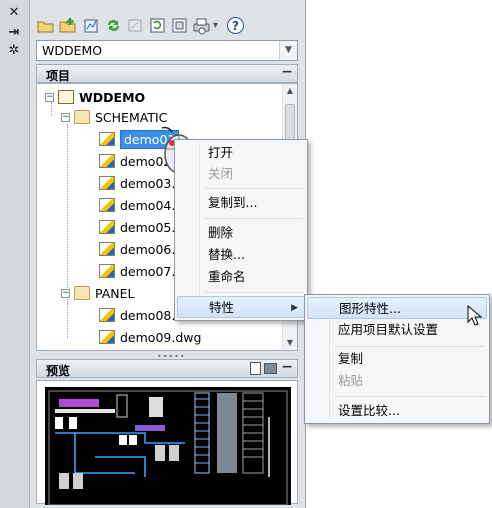  I want to click on preview-pane, so click(167, 442).